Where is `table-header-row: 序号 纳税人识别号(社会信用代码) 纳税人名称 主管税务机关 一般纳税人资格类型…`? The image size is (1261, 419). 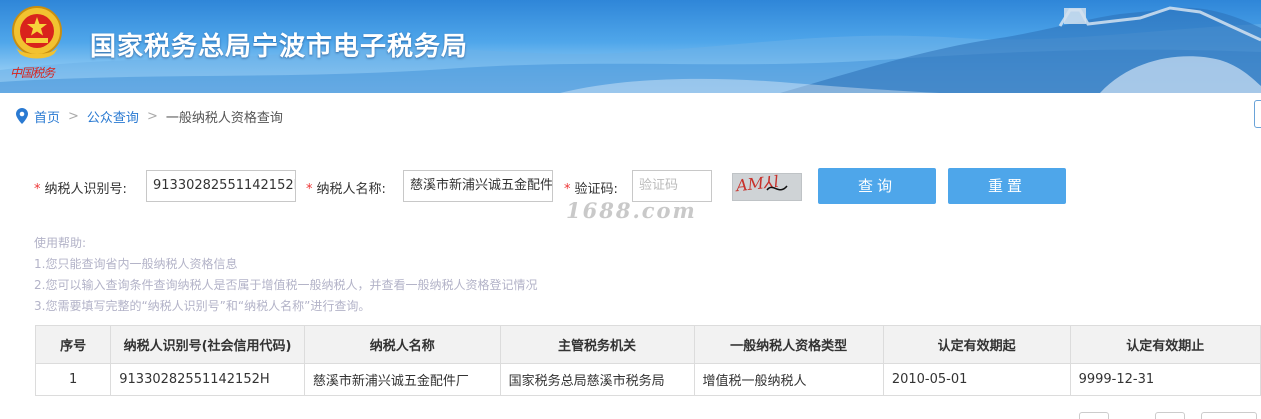
table-header-row: 序号 纳税人识别号(社会信用代码) 纳税人名称 主管税务机关 一般纳税人资格类型… is located at coordinates (647, 344).